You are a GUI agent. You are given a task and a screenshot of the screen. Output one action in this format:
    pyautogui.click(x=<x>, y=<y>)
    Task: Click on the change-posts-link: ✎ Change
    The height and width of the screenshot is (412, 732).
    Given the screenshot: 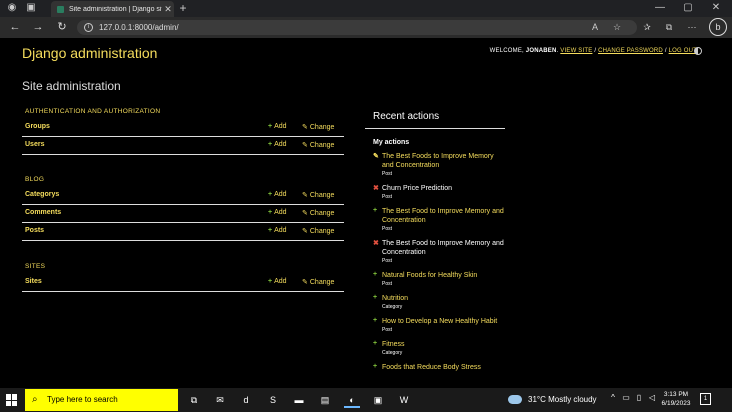 What is the action you would take?
    pyautogui.click(x=318, y=231)
    